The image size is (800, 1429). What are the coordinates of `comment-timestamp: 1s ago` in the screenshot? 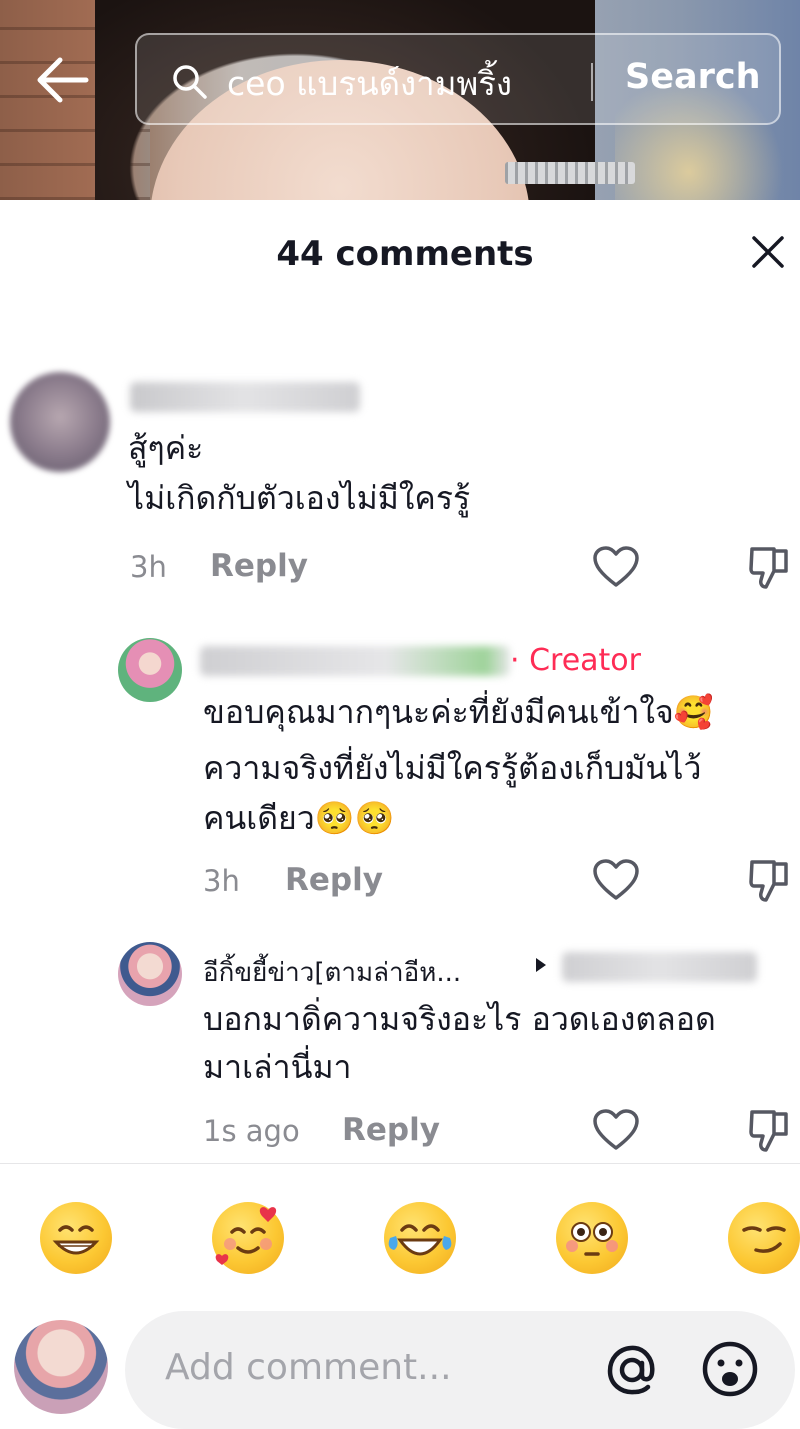 It's located at (251, 1131).